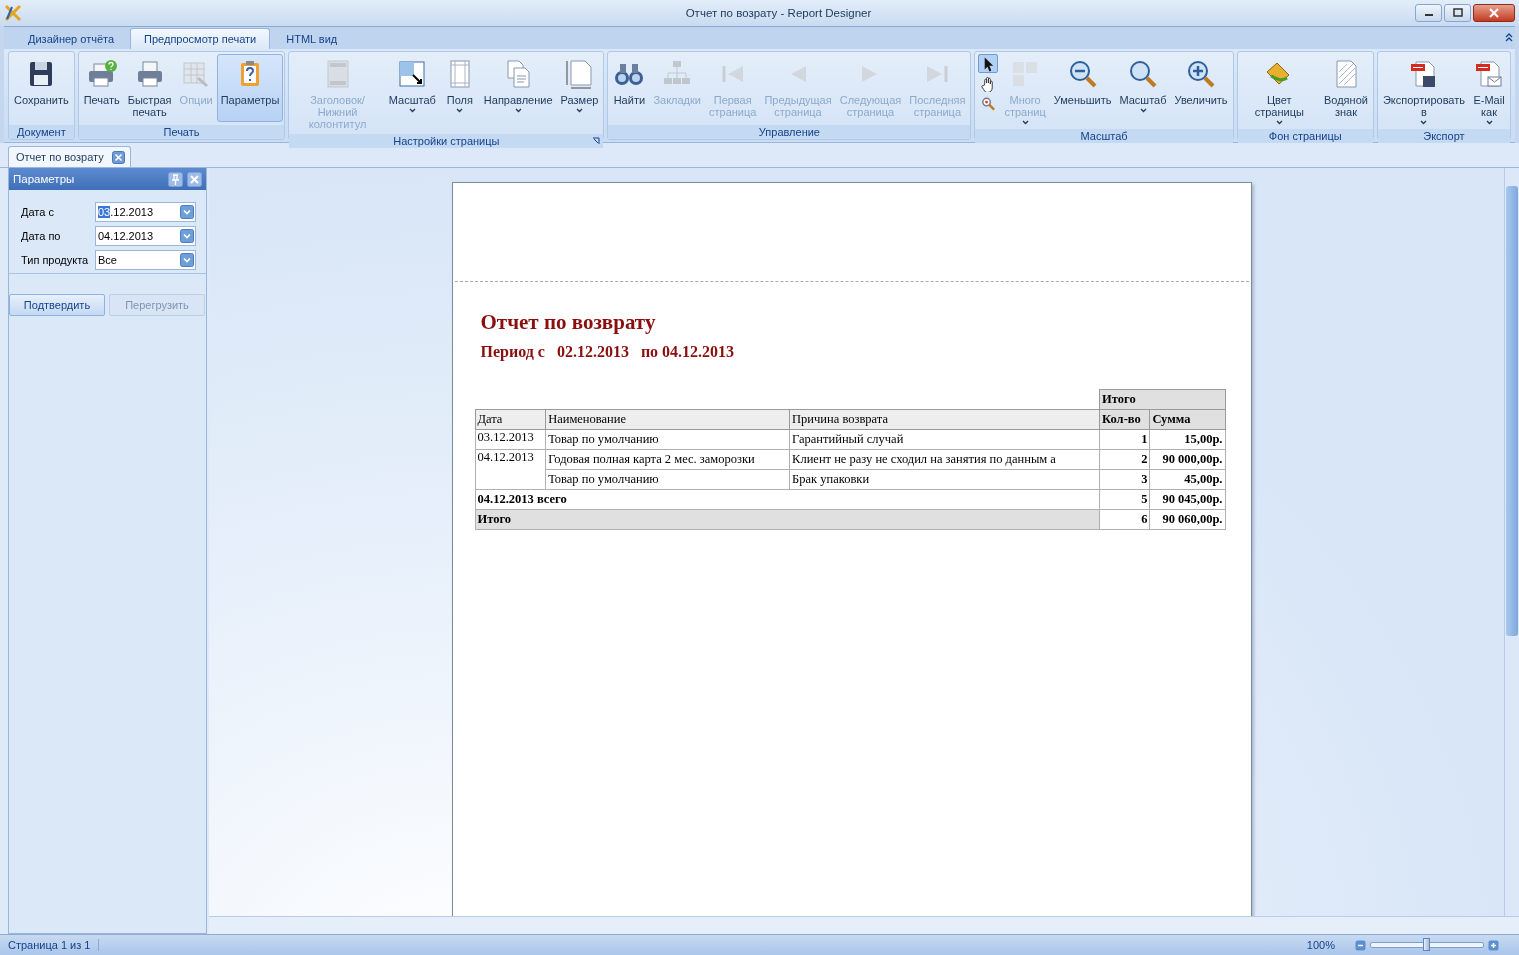 The height and width of the screenshot is (955, 1519). Describe the element at coordinates (1346, 88) in the screenshot. I see `ribbon-button: Водяной знак` at that location.